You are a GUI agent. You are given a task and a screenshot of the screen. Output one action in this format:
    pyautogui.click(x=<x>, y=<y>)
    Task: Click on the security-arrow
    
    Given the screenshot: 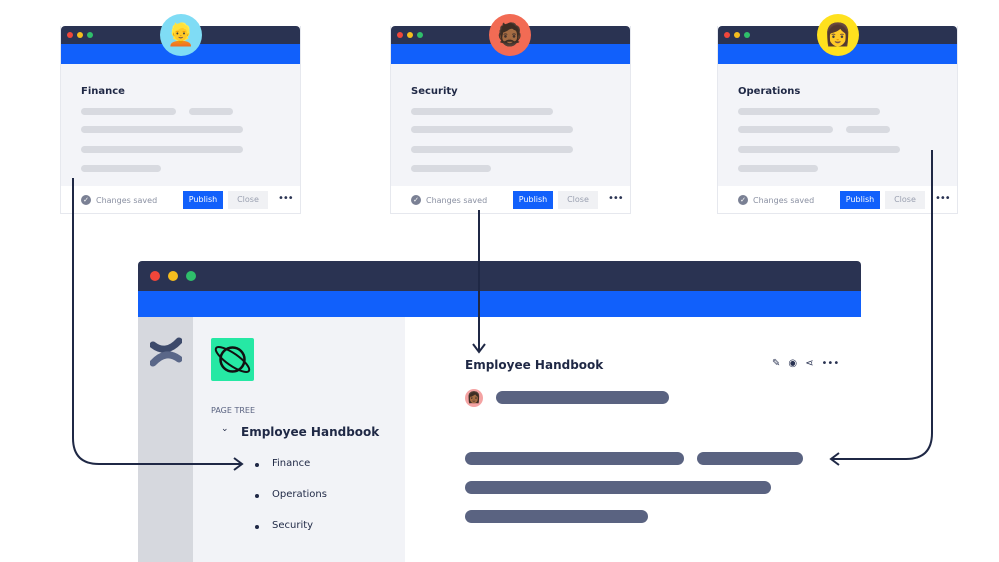 What is the action you would take?
    pyautogui.click(x=479, y=282)
    